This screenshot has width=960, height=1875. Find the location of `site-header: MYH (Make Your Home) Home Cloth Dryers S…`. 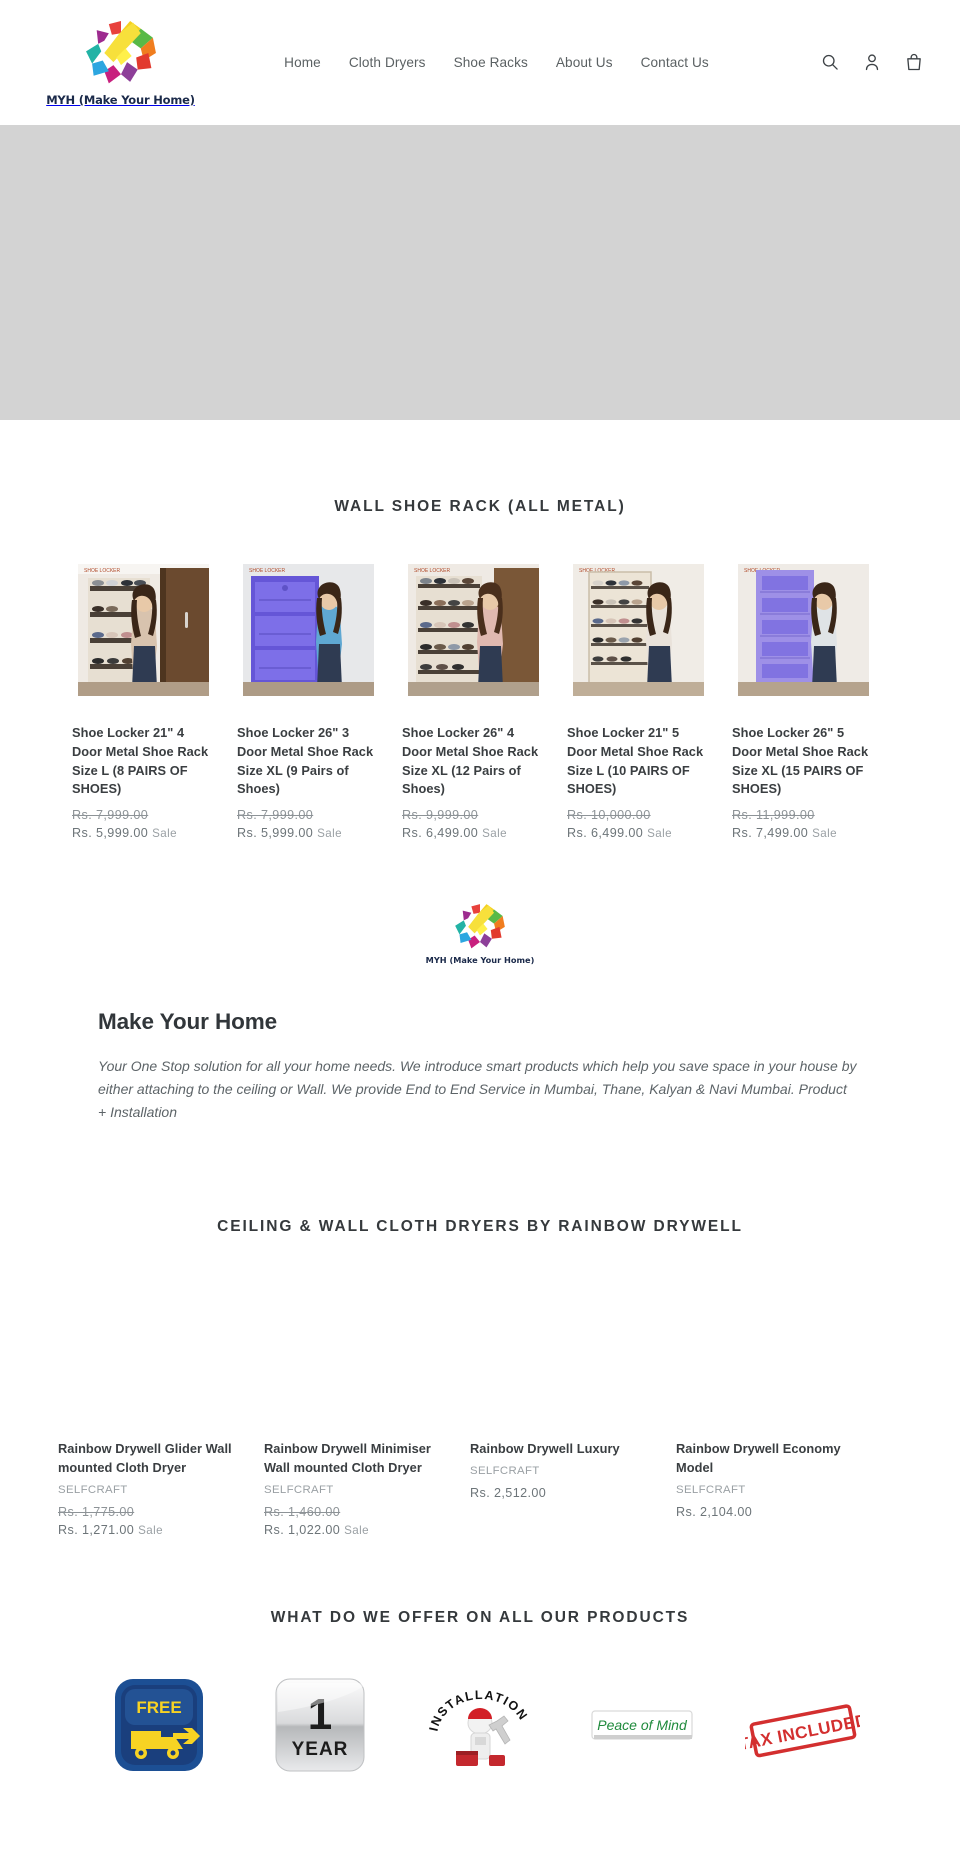

site-header: MYH (Make Your Home) Home Cloth Dryers S… is located at coordinates (480, 62).